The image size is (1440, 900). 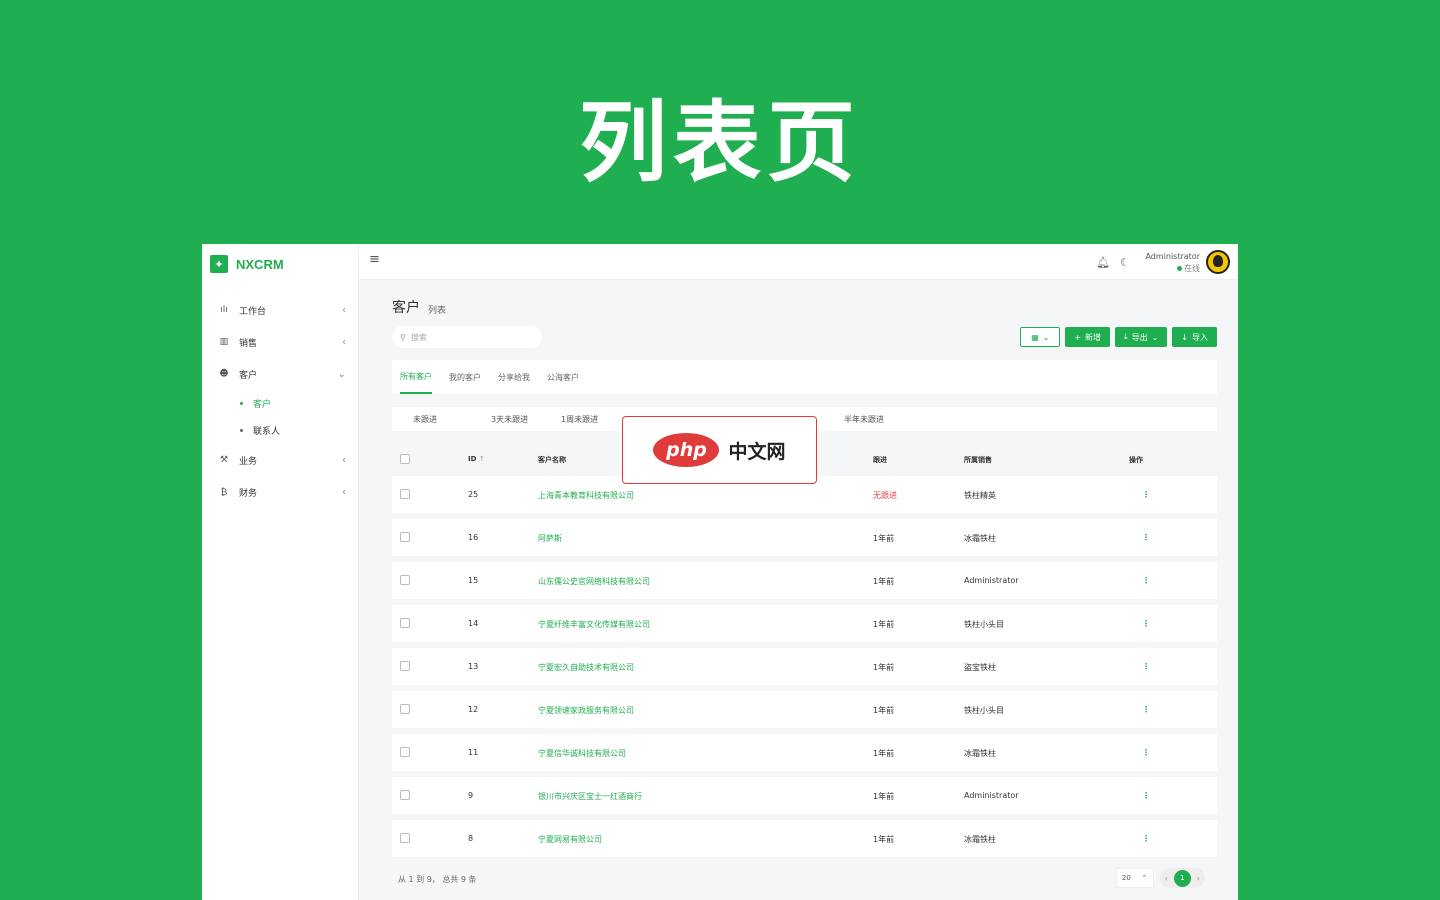 I want to click on export-button: ⤓ 导出 ⌄, so click(x=1141, y=337).